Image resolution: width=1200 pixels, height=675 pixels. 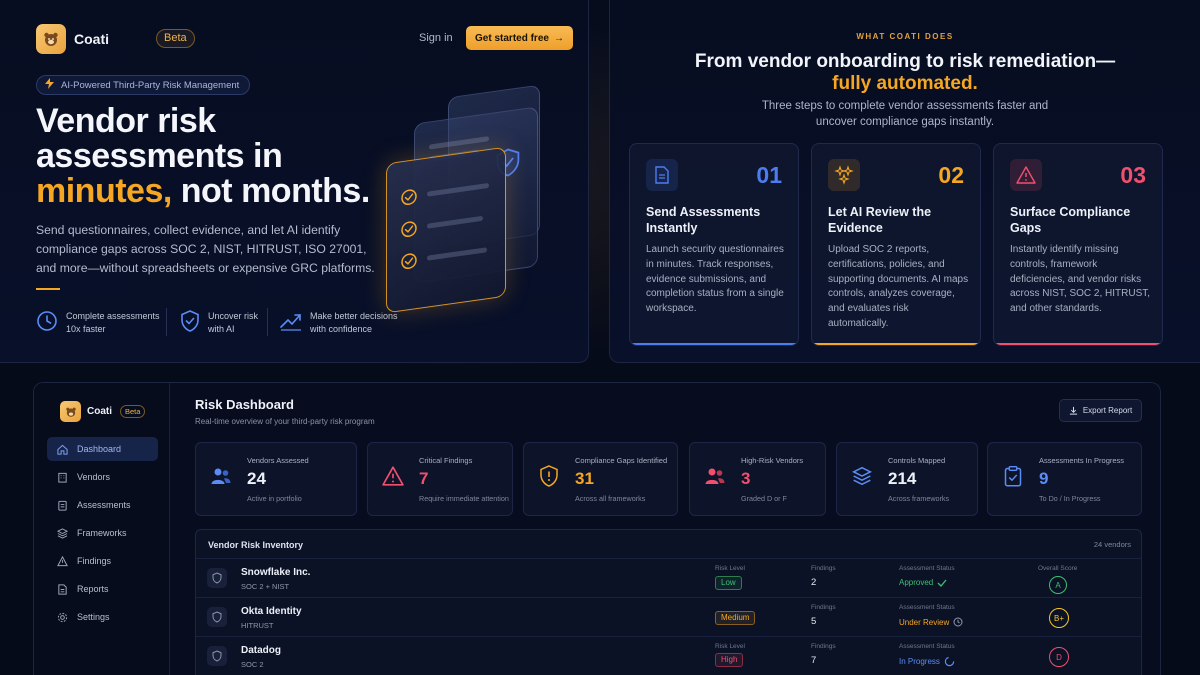 I want to click on document-icon, so click(x=662, y=175).